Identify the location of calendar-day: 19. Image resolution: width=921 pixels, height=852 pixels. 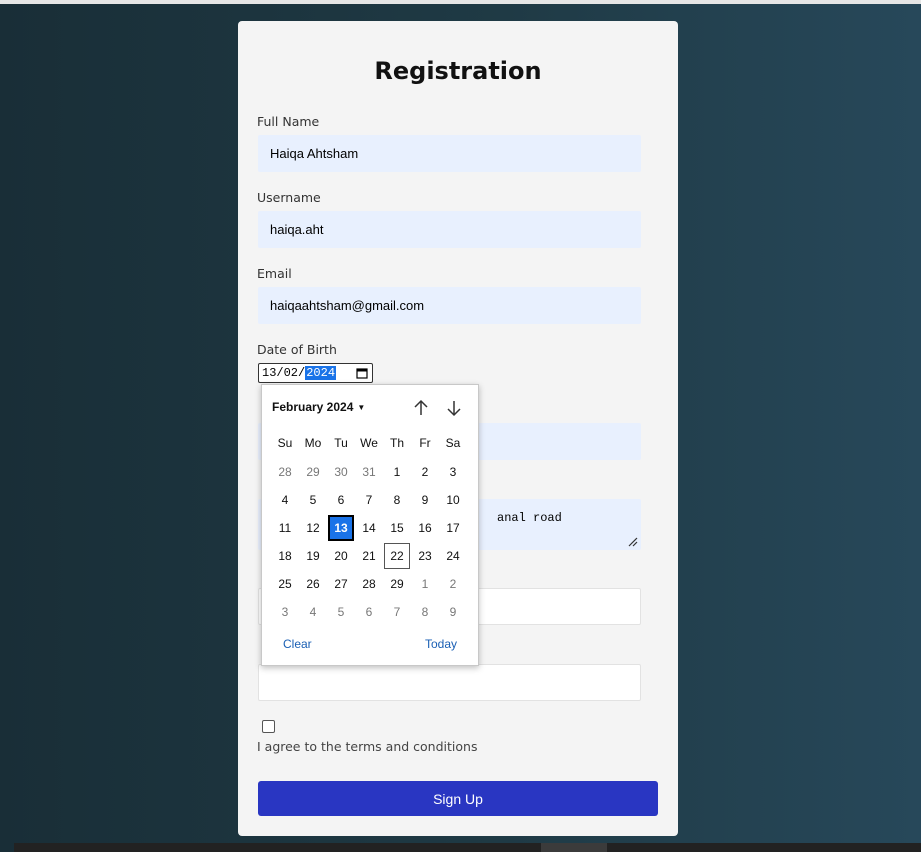
(313, 556).